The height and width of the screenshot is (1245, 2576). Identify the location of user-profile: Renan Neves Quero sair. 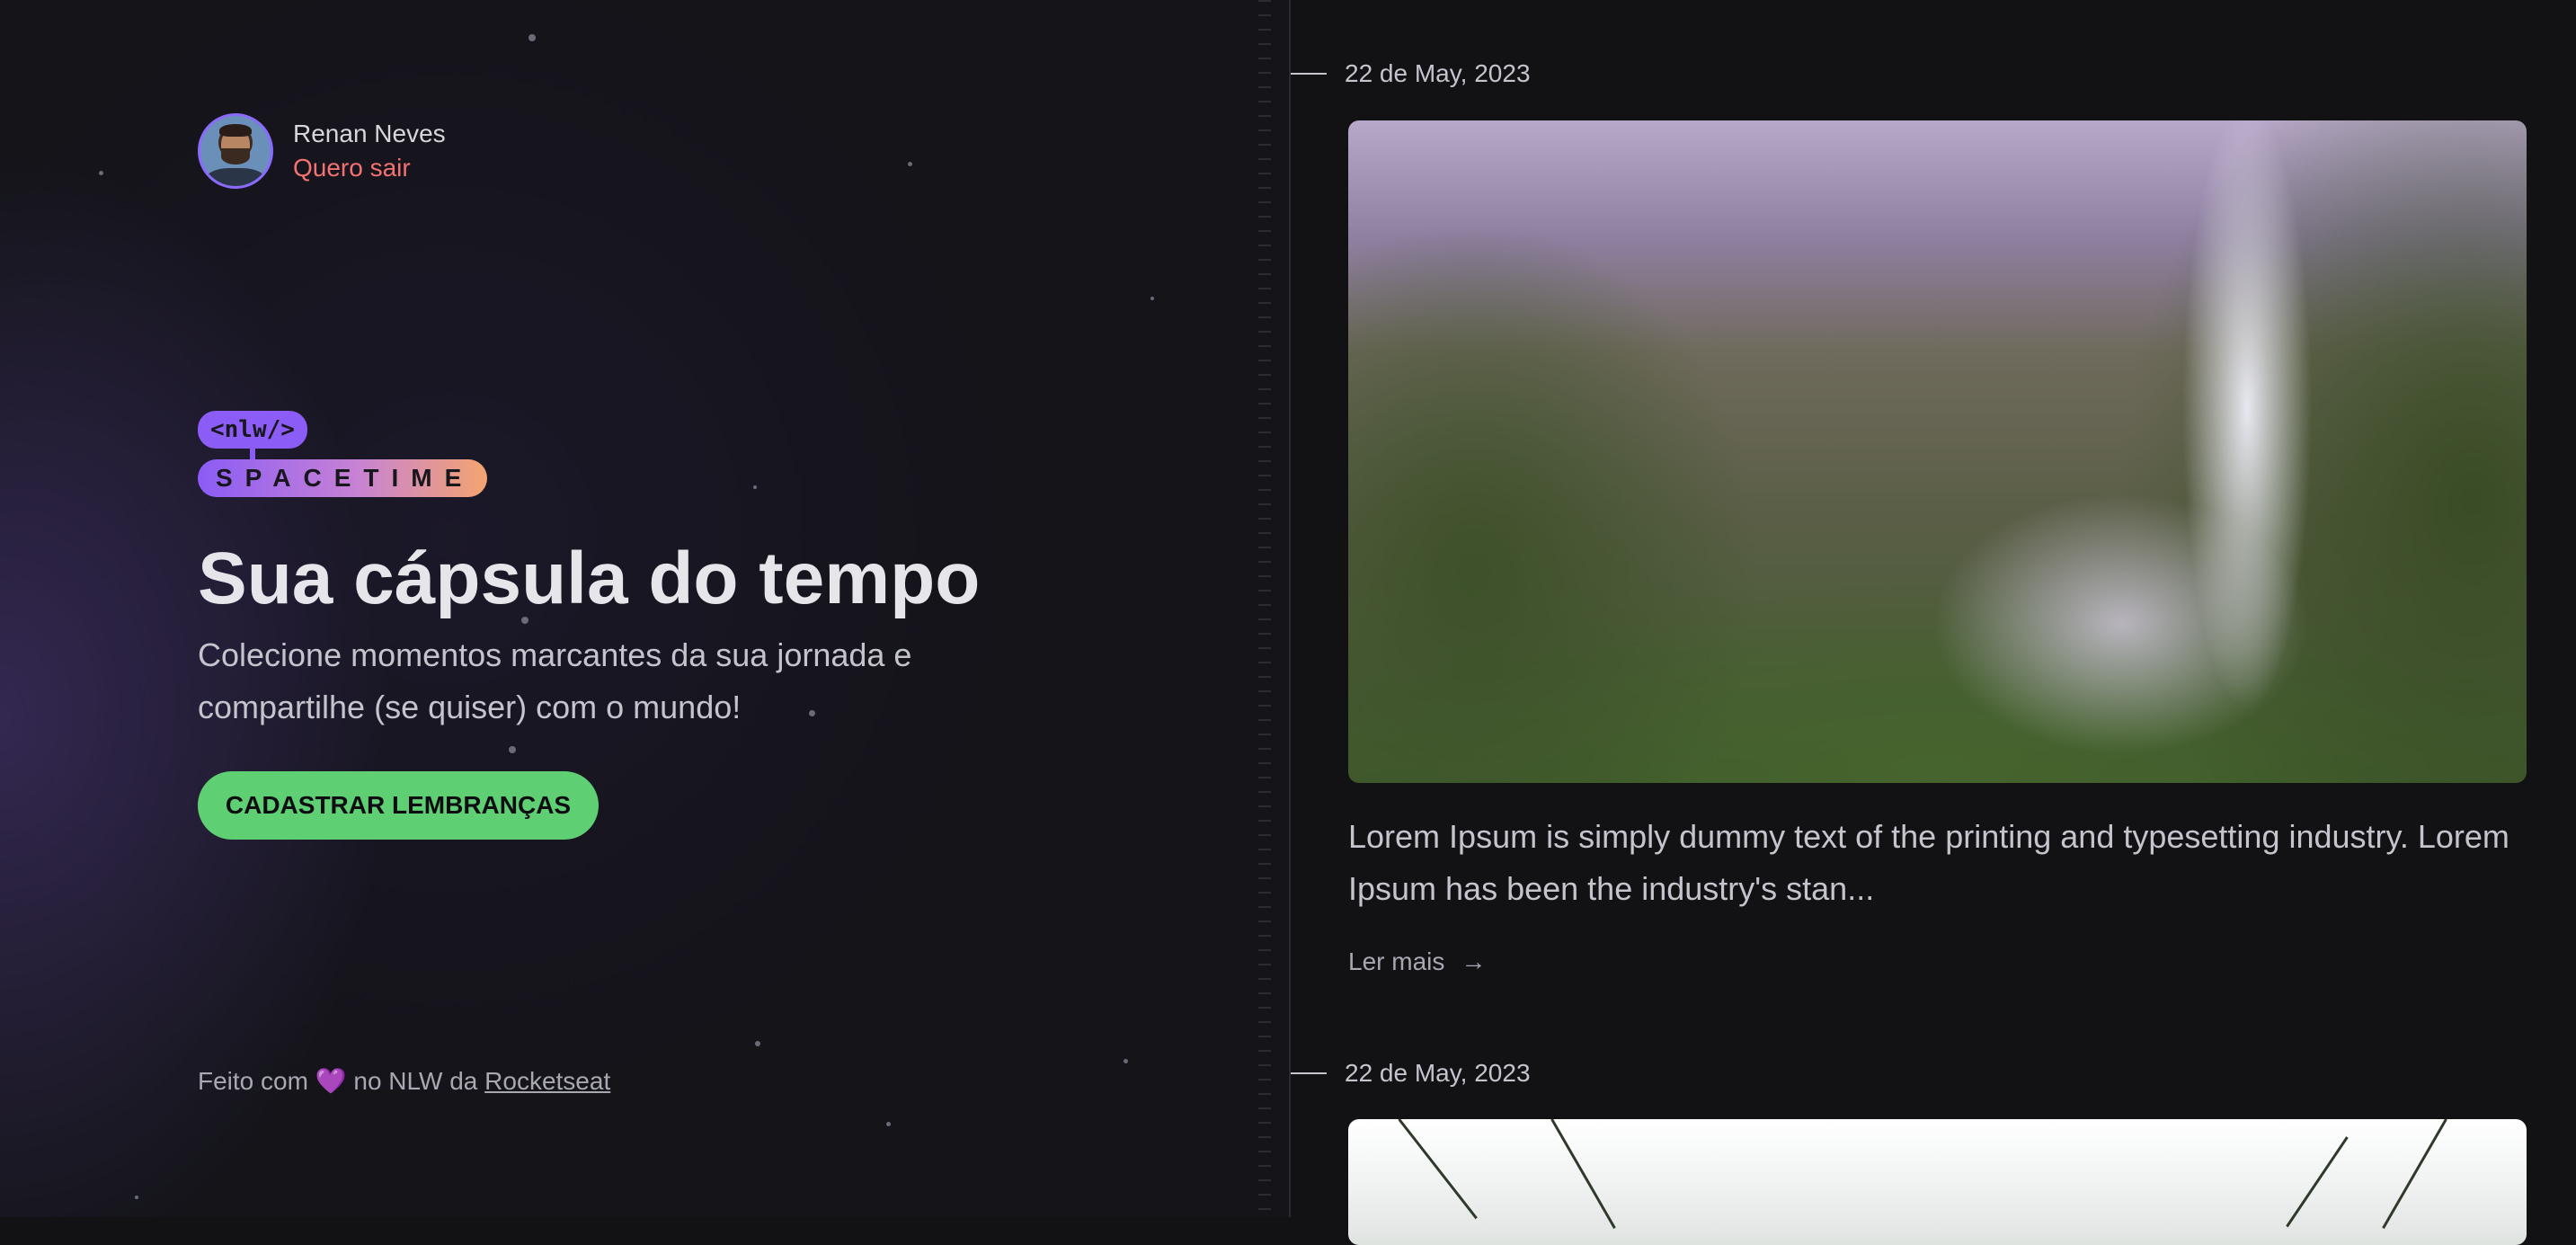
(322, 151).